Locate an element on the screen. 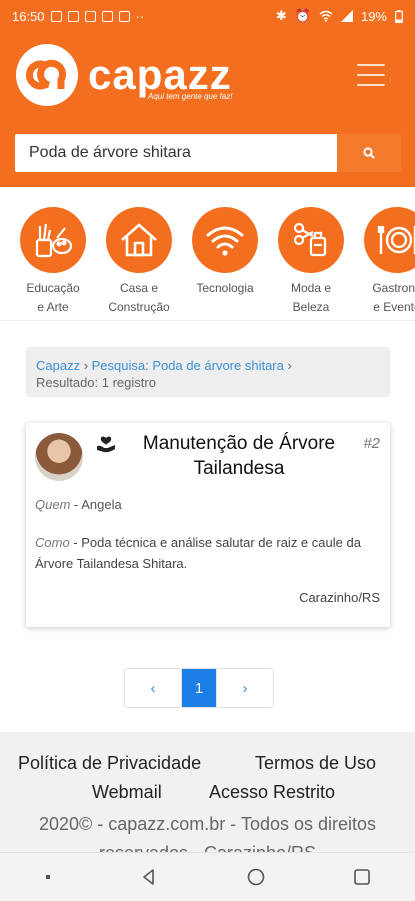  restricted-access-link: Acesso Restrito is located at coordinates (272, 792).